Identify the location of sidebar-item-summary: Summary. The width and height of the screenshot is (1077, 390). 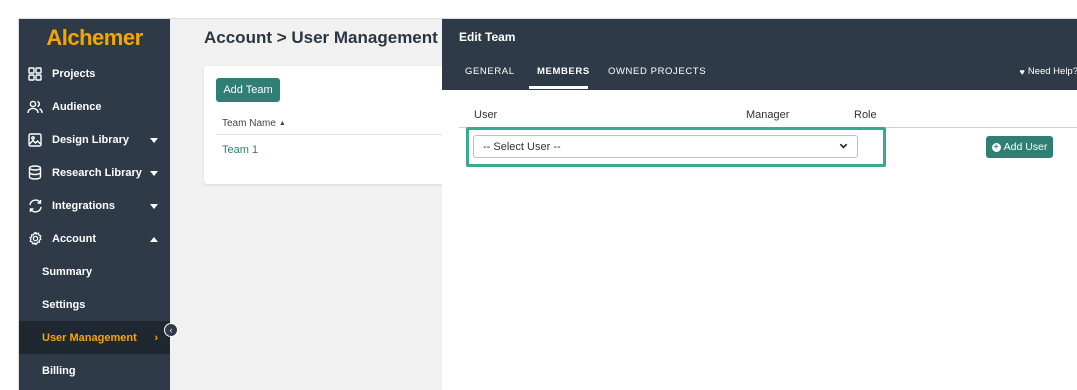
(94, 271).